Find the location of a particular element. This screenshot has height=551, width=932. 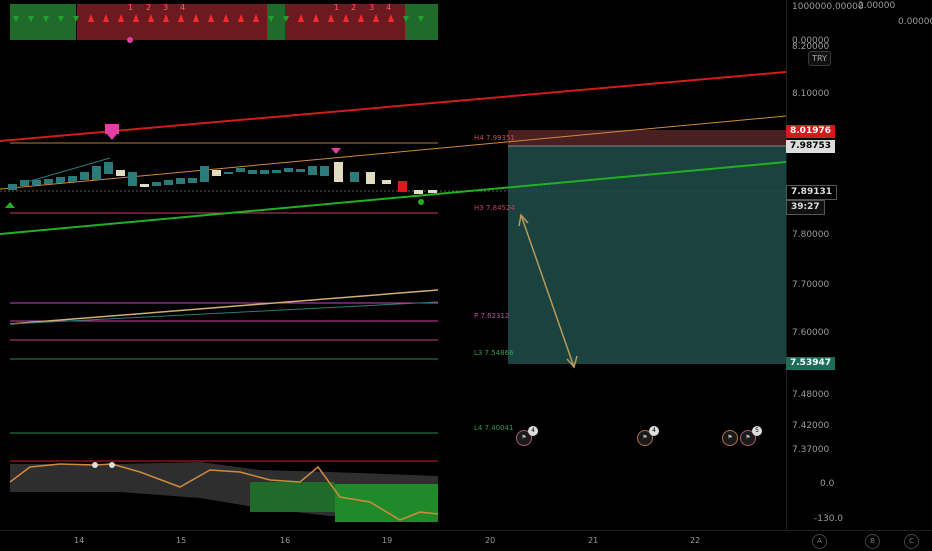

event-badge-count: 5 is located at coordinates (757, 431).